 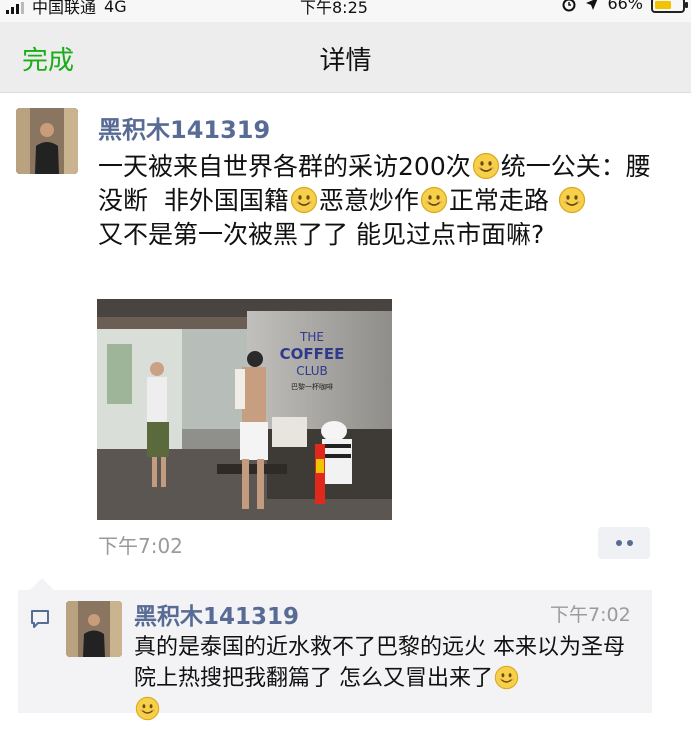 I want to click on comment-text-segment: 真的是泰国的近水救不了巴黎的远火 本来以为圣母院上热搜把我翻篇了 怎么又冒出来了, so click(x=379, y=663).